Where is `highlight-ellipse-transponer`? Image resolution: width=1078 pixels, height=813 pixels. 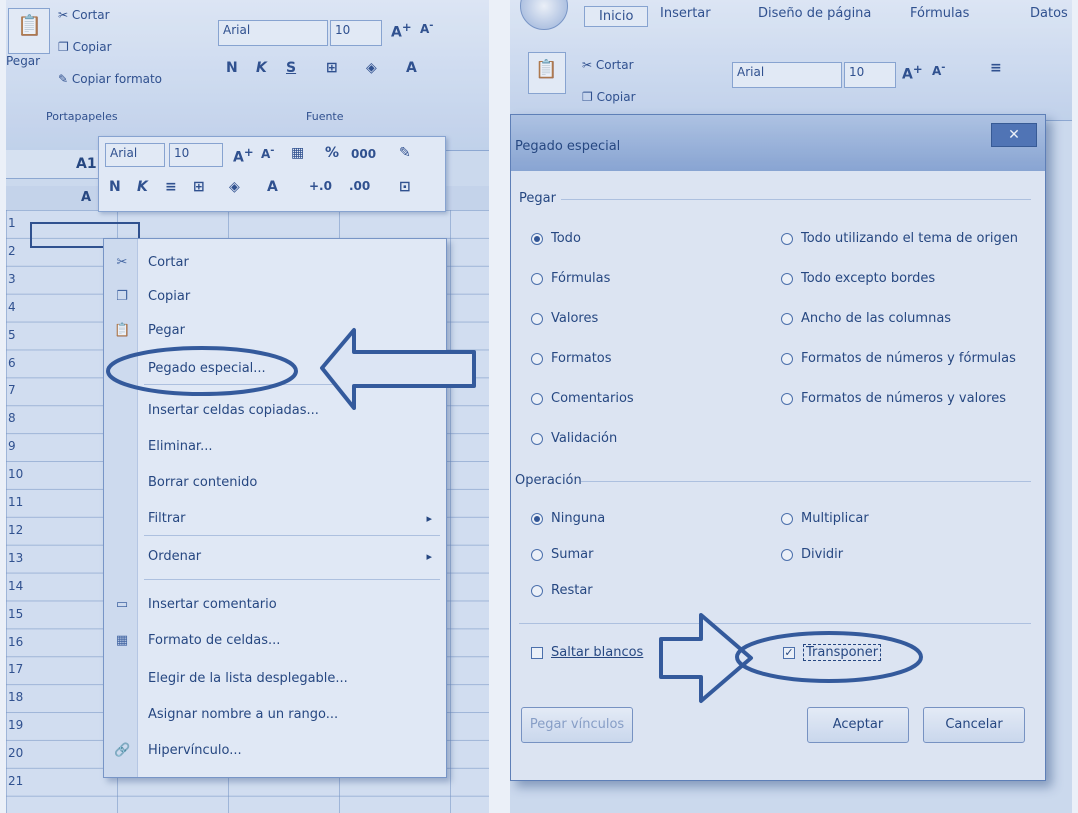 highlight-ellipse-transponer is located at coordinates (829, 657).